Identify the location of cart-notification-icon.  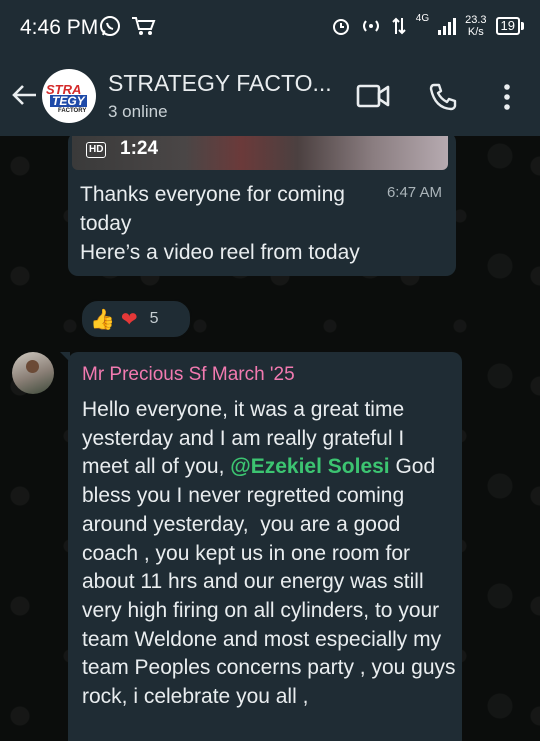
(144, 26).